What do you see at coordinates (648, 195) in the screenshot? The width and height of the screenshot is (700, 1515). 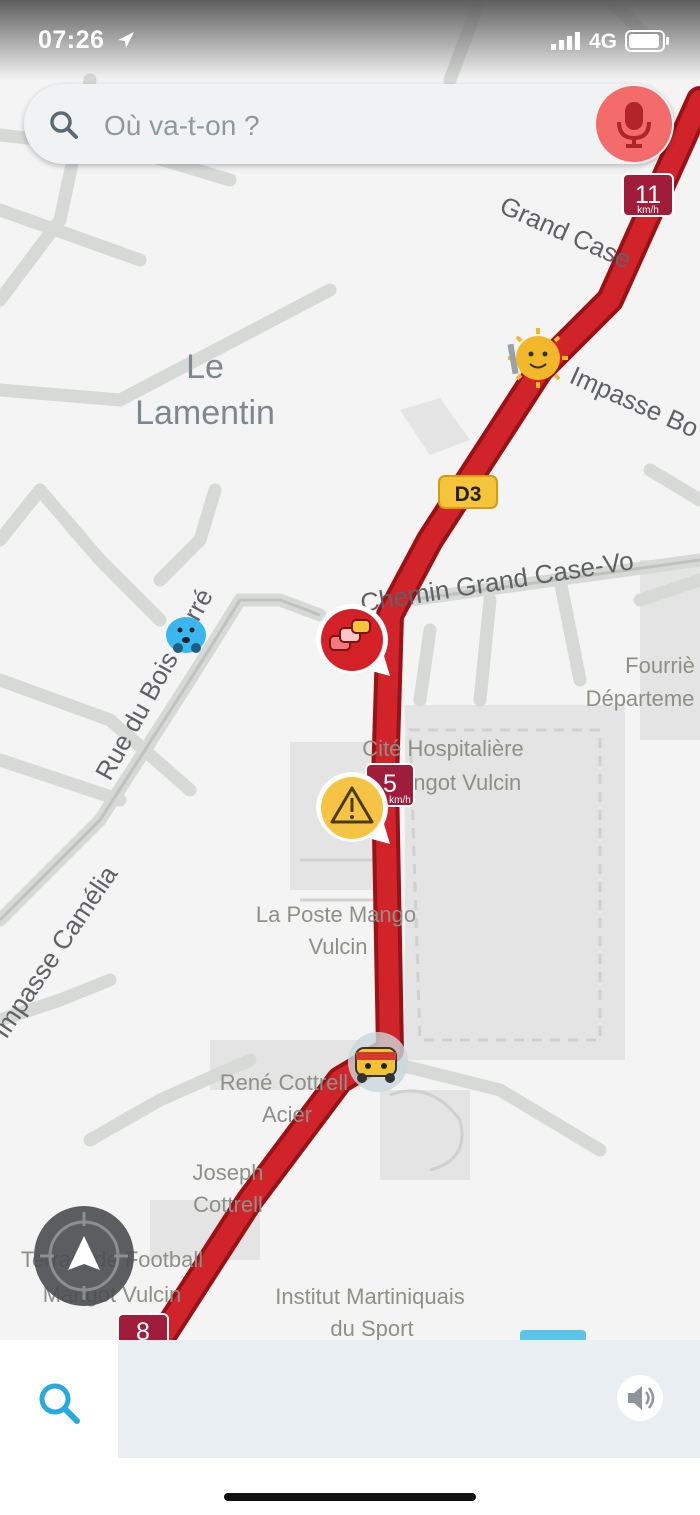 I see `speed-marker-11: 11 km/h` at bounding box center [648, 195].